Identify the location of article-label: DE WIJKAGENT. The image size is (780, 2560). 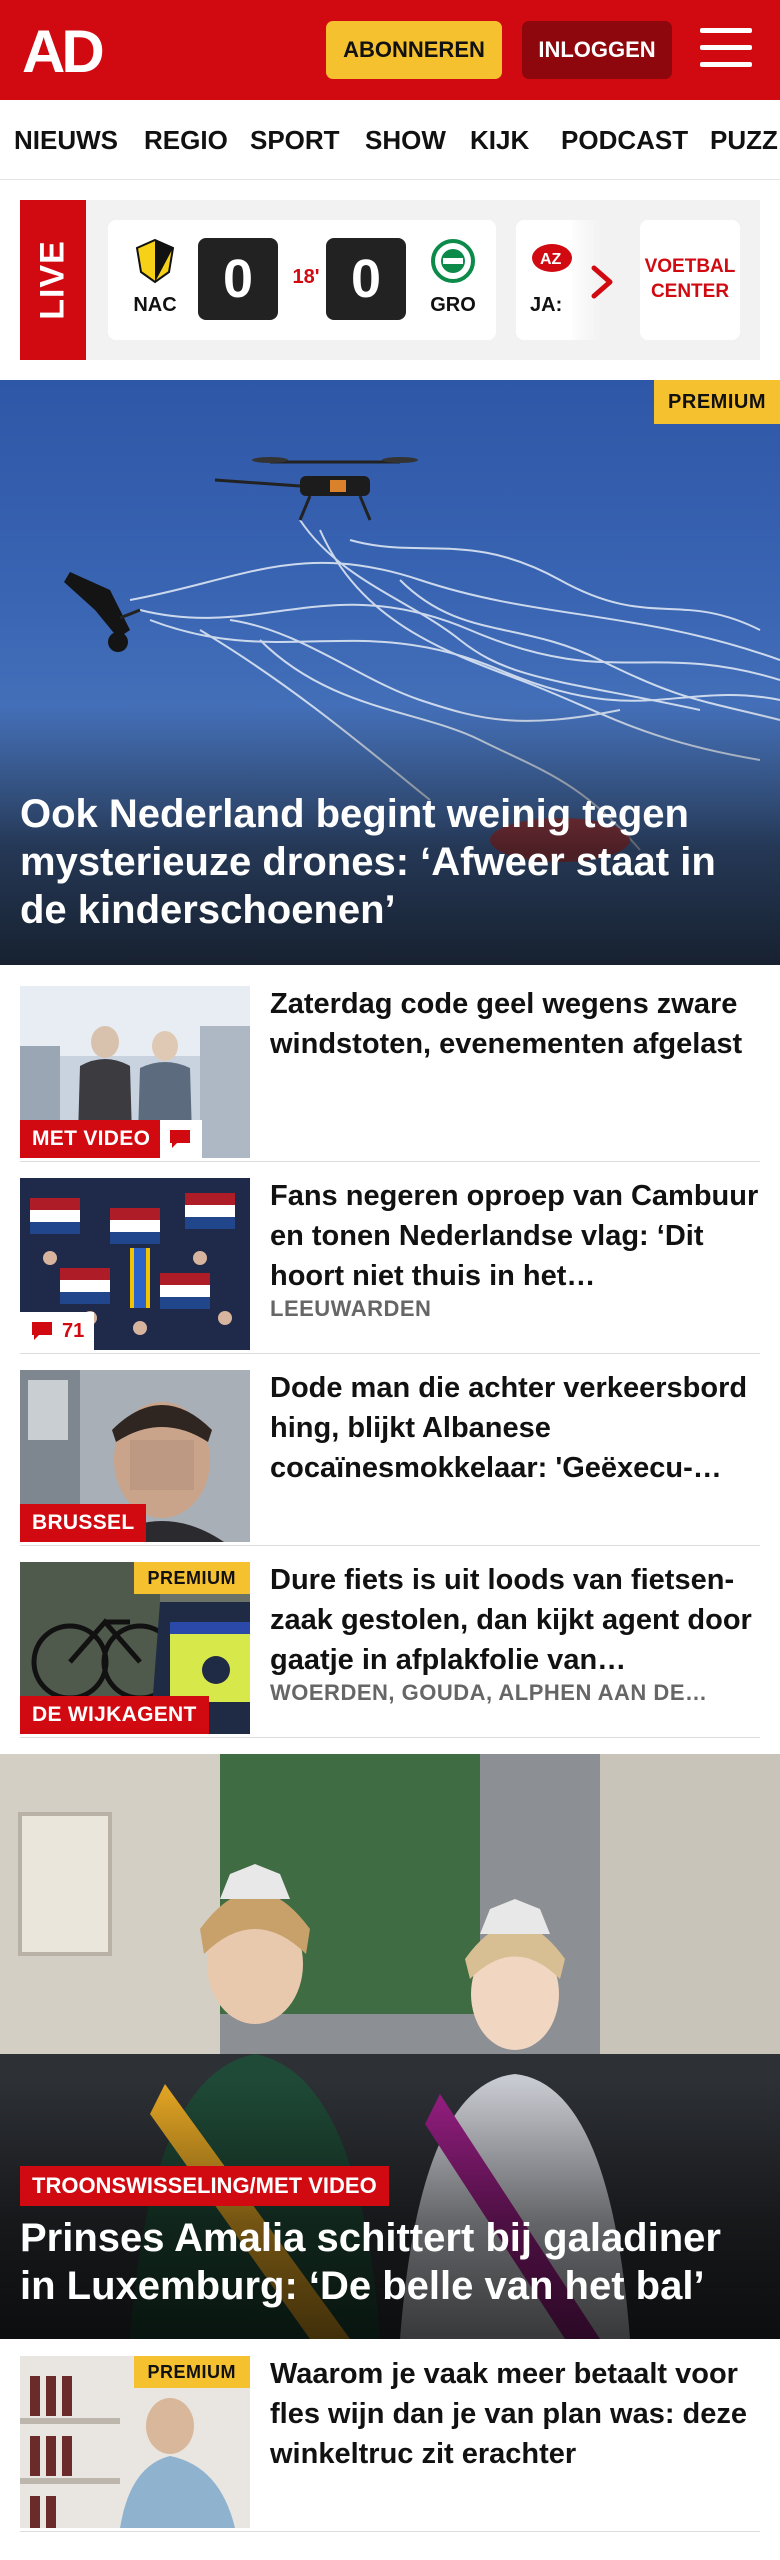
(114, 1715).